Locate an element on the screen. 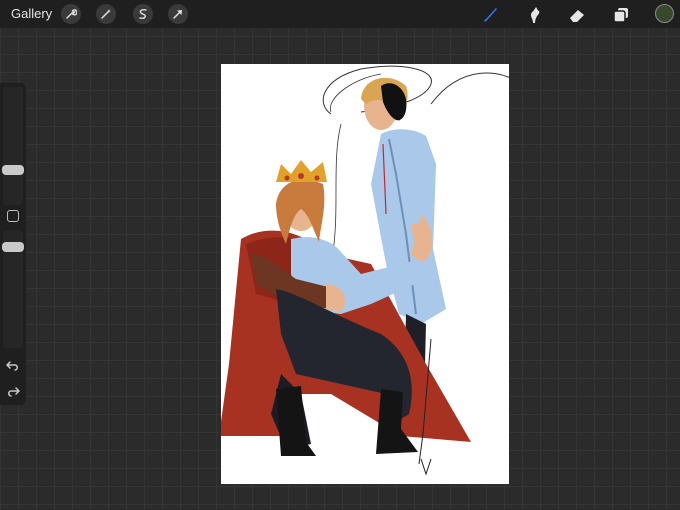  wrench-icon is located at coordinates (71, 14).